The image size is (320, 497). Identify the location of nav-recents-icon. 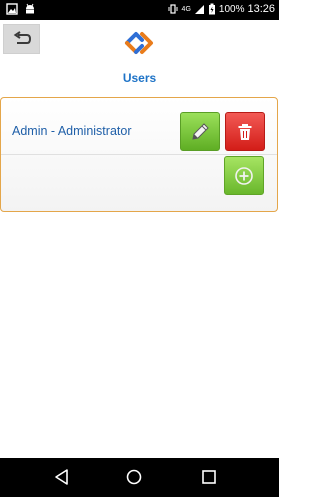
(209, 477).